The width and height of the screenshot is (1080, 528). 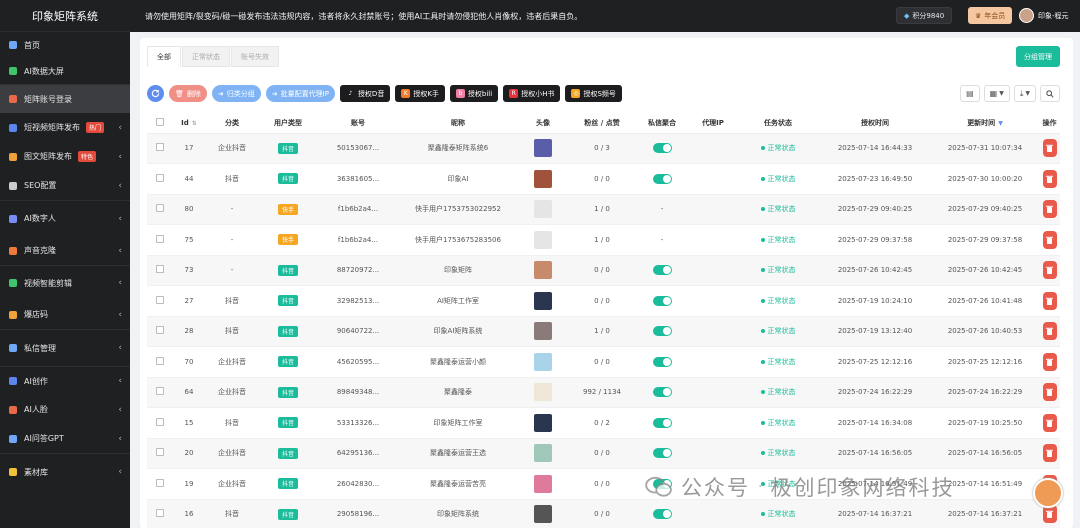 What do you see at coordinates (65, 347) in the screenshot?
I see `sidebar-item-message: 私信管理 ‹` at bounding box center [65, 347].